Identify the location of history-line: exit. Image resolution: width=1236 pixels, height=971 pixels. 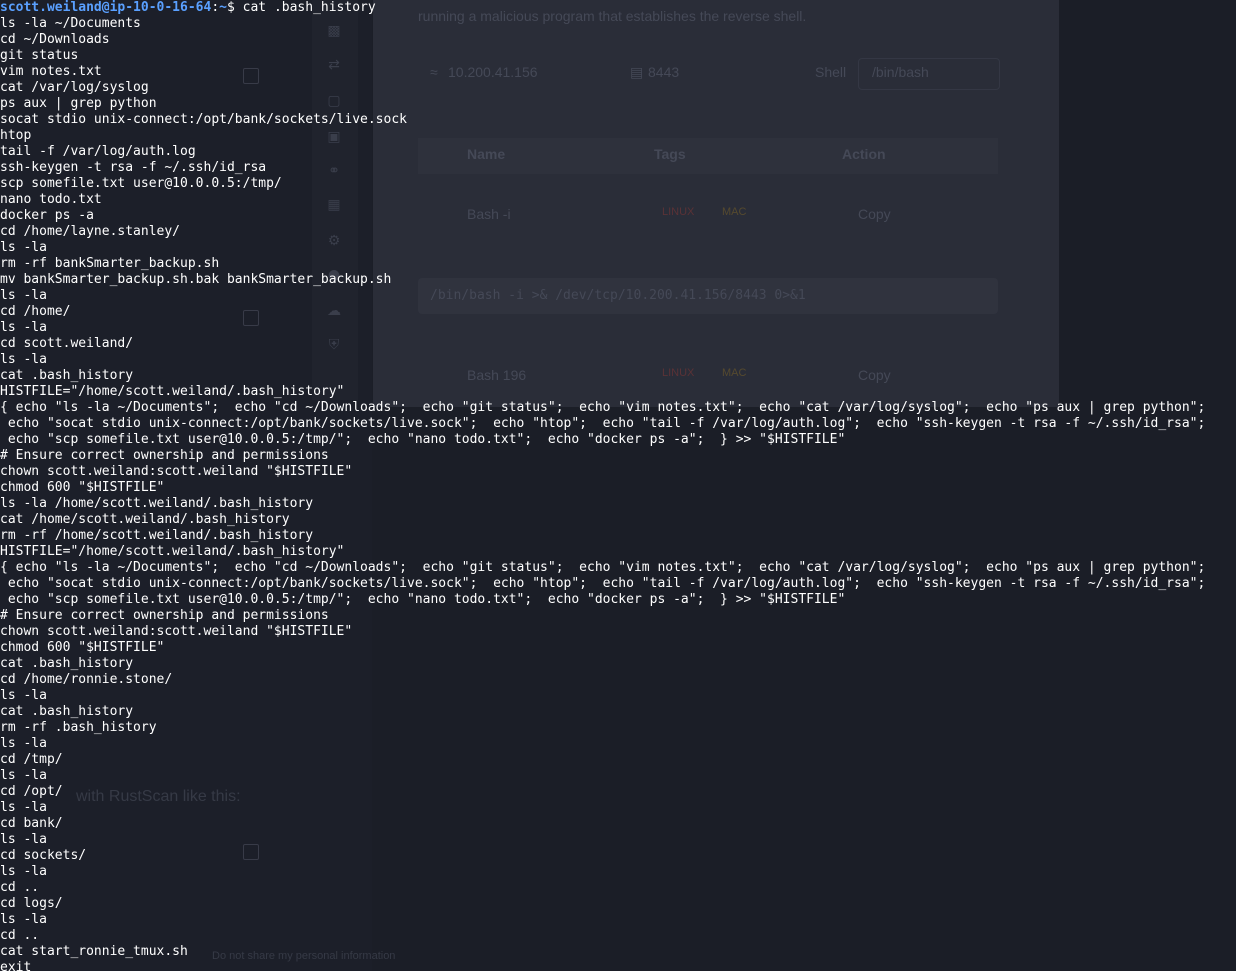
(16, 965).